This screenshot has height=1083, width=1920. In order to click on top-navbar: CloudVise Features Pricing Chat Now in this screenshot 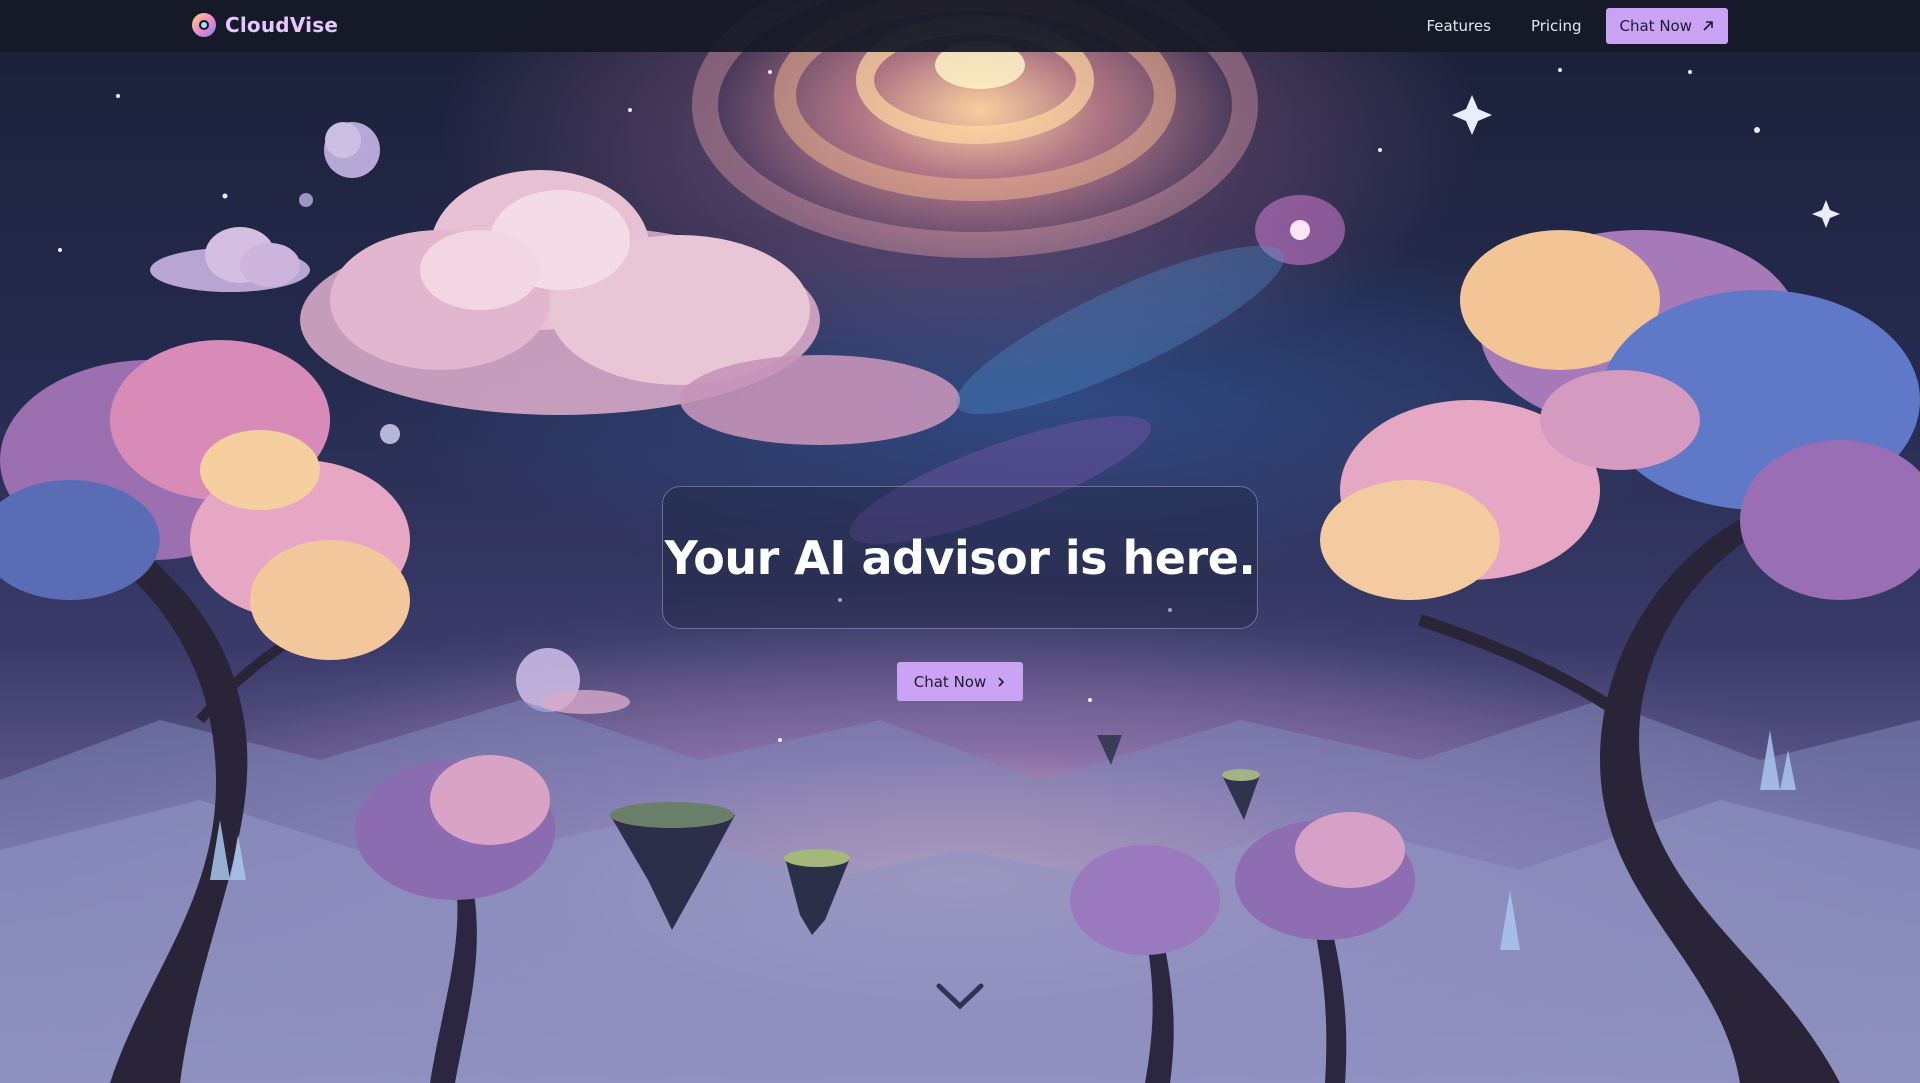, I will do `click(960, 26)`.